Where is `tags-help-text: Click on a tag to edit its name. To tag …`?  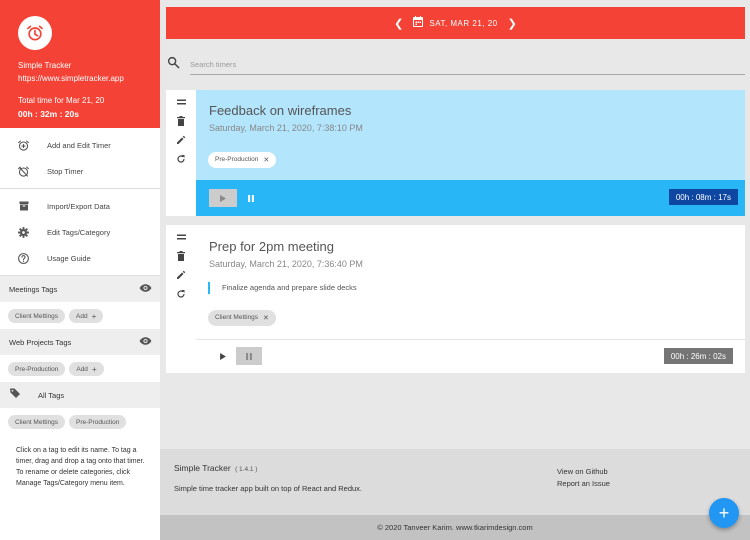
tags-help-text: Click on a tag to edit its name. To tag … is located at coordinates (80, 467).